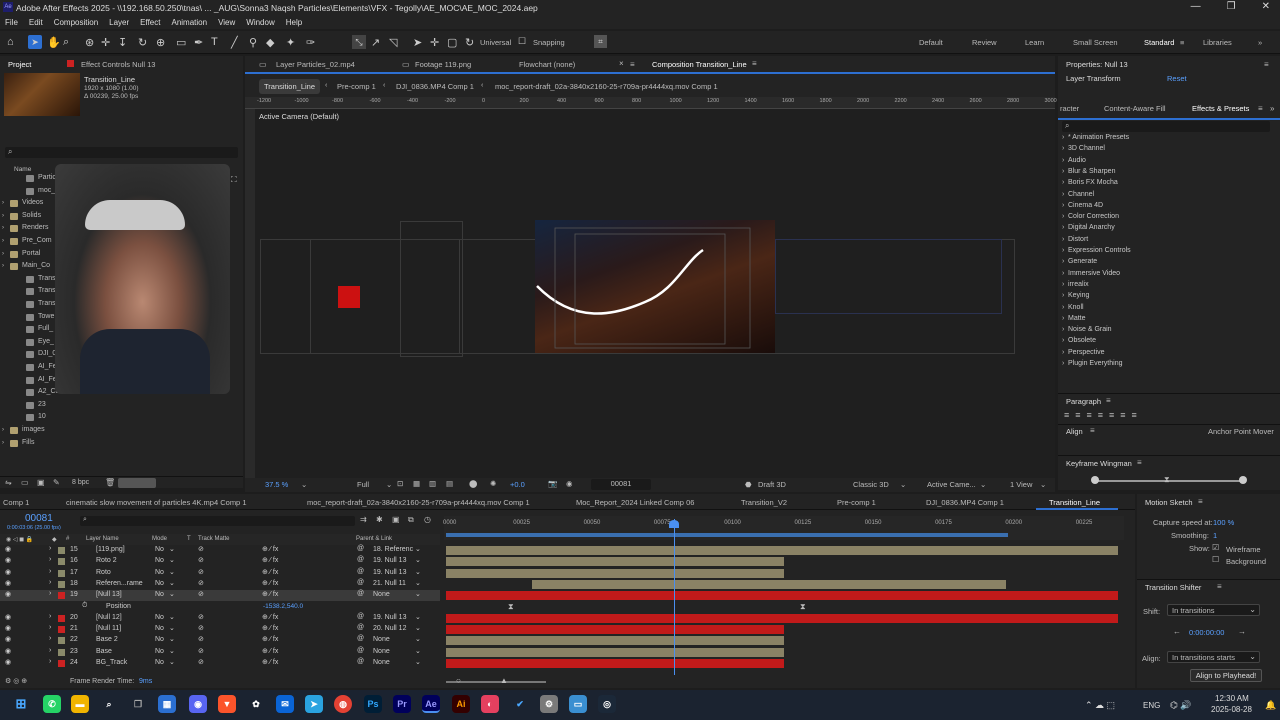  I want to click on render-icons: ⚙ ◎ ⊕, so click(16, 681).